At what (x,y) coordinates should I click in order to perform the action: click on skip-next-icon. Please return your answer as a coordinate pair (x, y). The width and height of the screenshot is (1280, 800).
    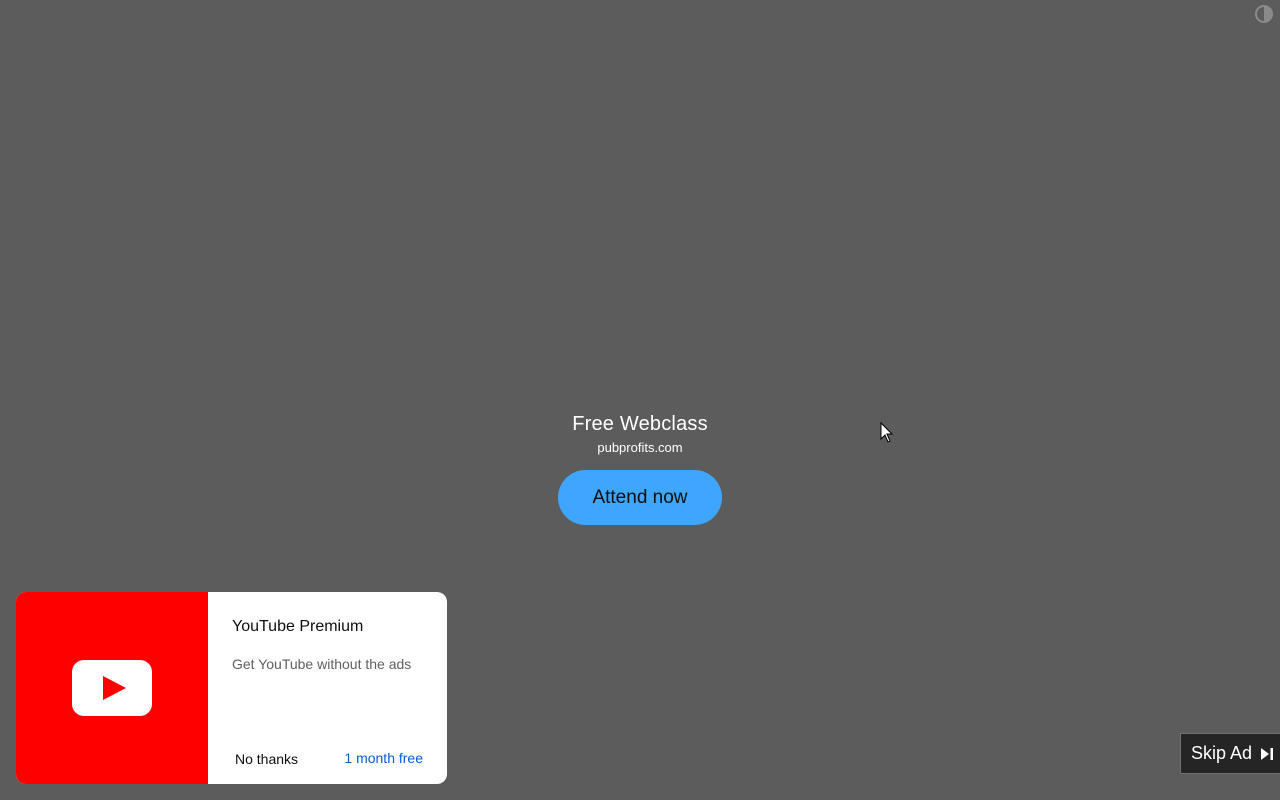
    Looking at the image, I should click on (1267, 753).